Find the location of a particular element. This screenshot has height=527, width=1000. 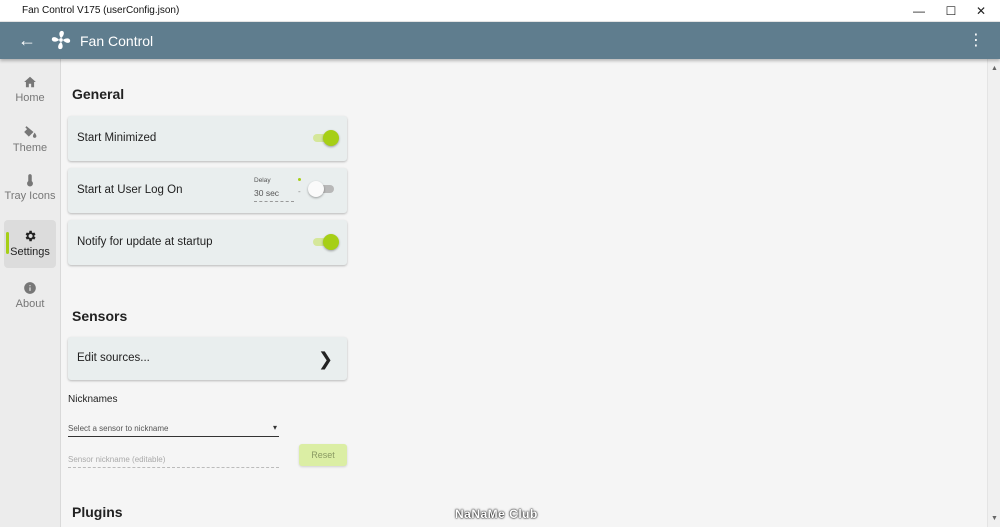

notify-update-card: Notify for update at startup is located at coordinates (207, 242).